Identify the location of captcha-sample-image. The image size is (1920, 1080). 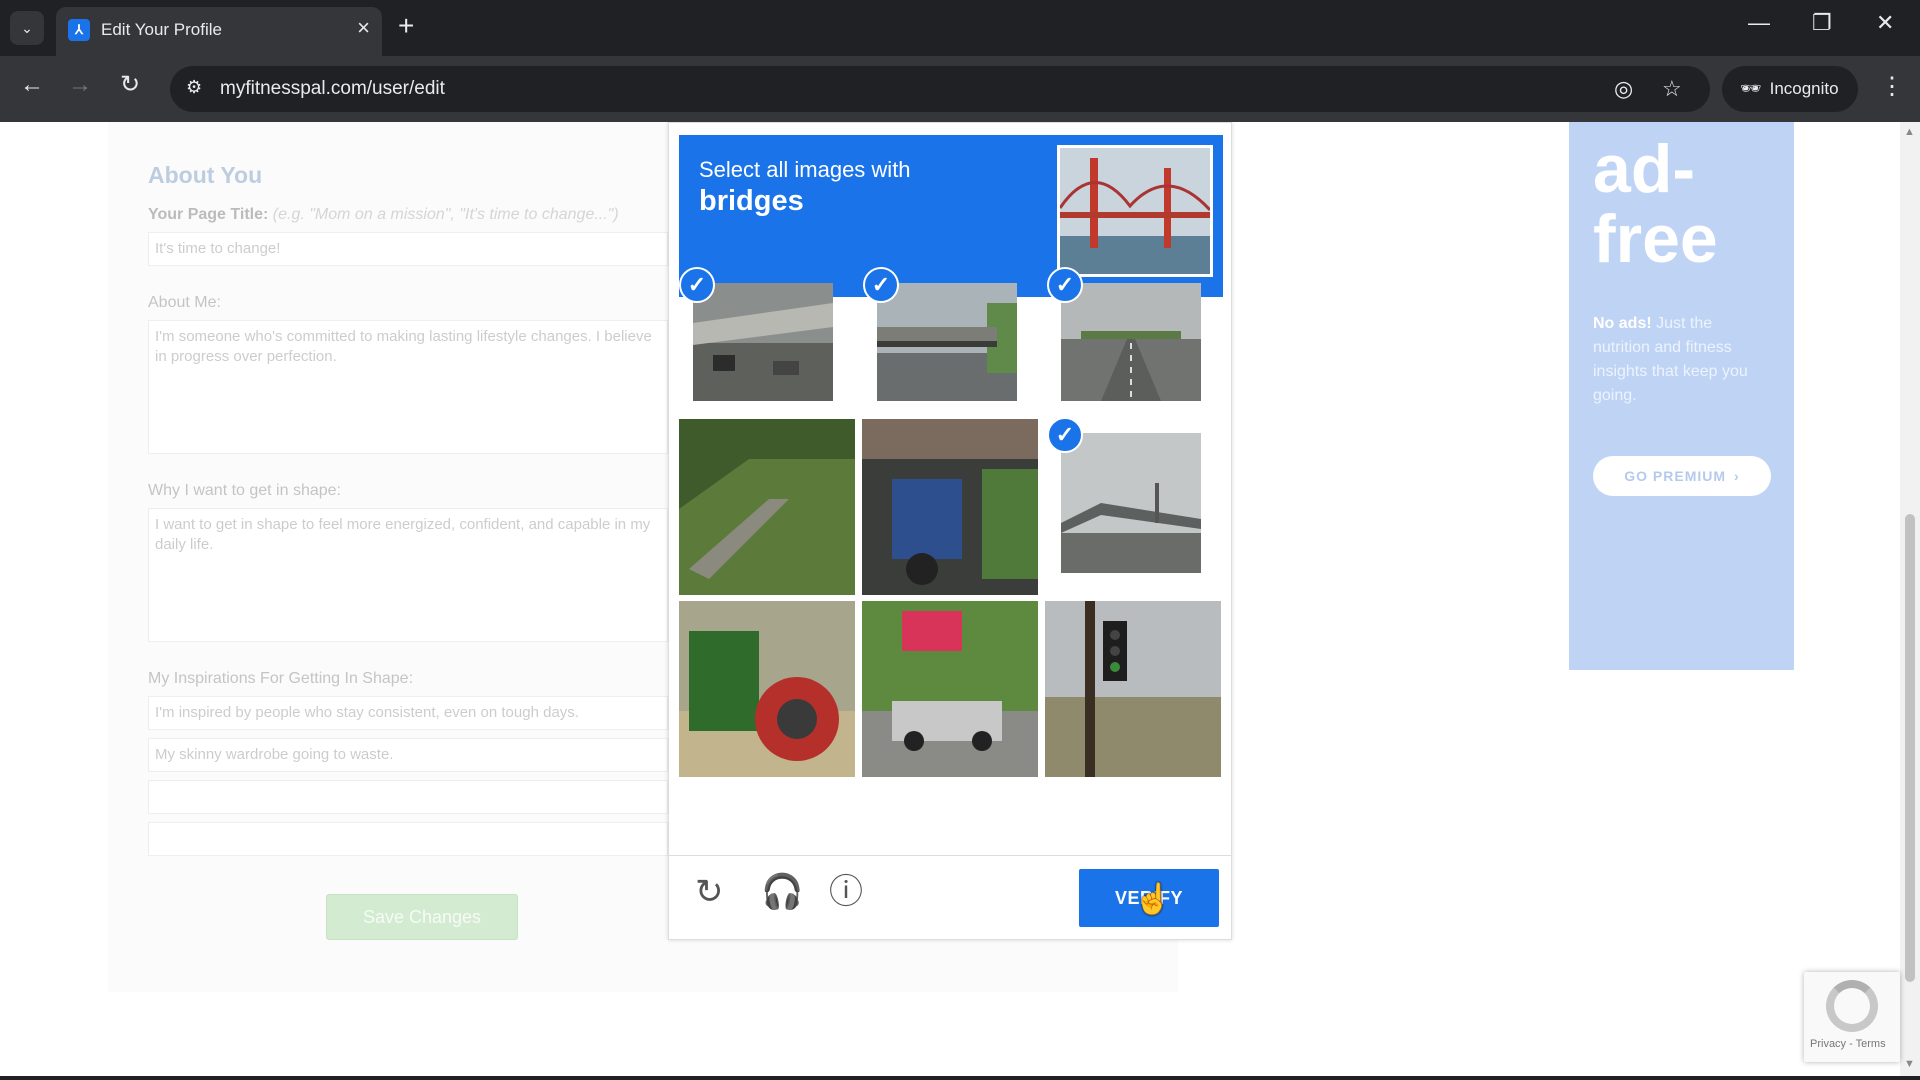
(1135, 211).